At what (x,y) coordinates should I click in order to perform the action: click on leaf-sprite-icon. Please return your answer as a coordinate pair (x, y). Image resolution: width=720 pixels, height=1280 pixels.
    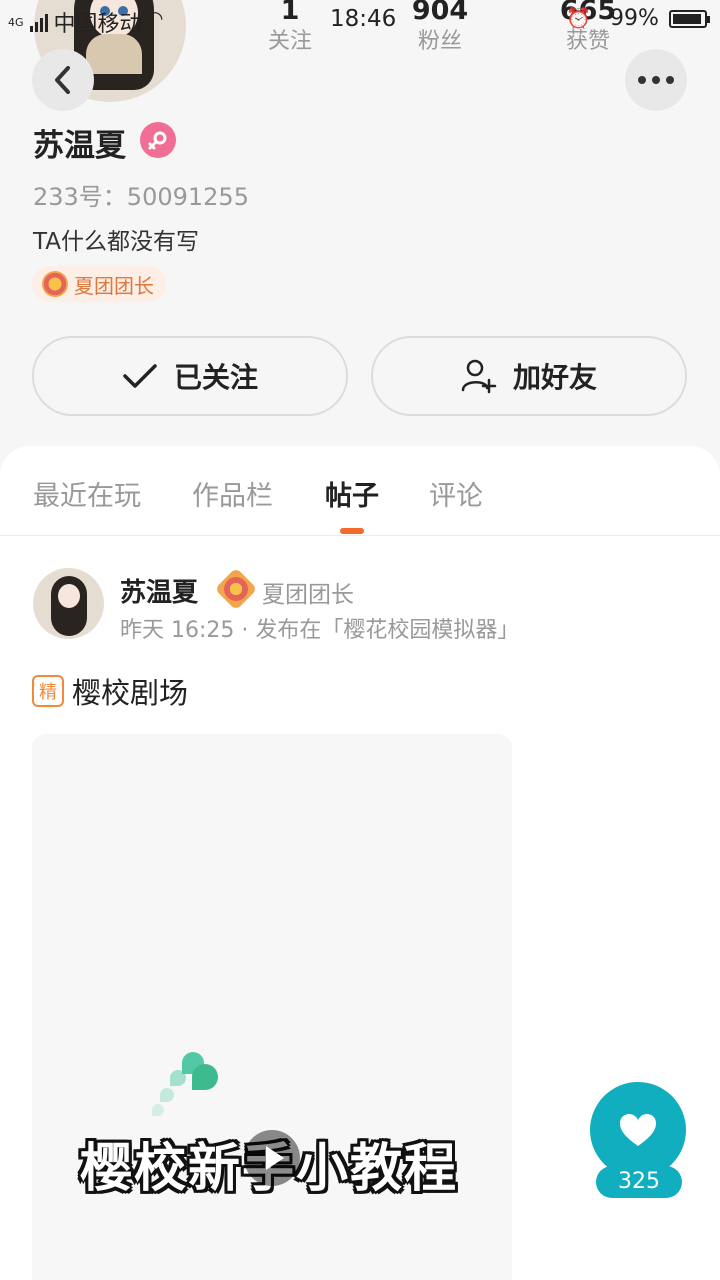
    Looking at the image, I should click on (187, 1089).